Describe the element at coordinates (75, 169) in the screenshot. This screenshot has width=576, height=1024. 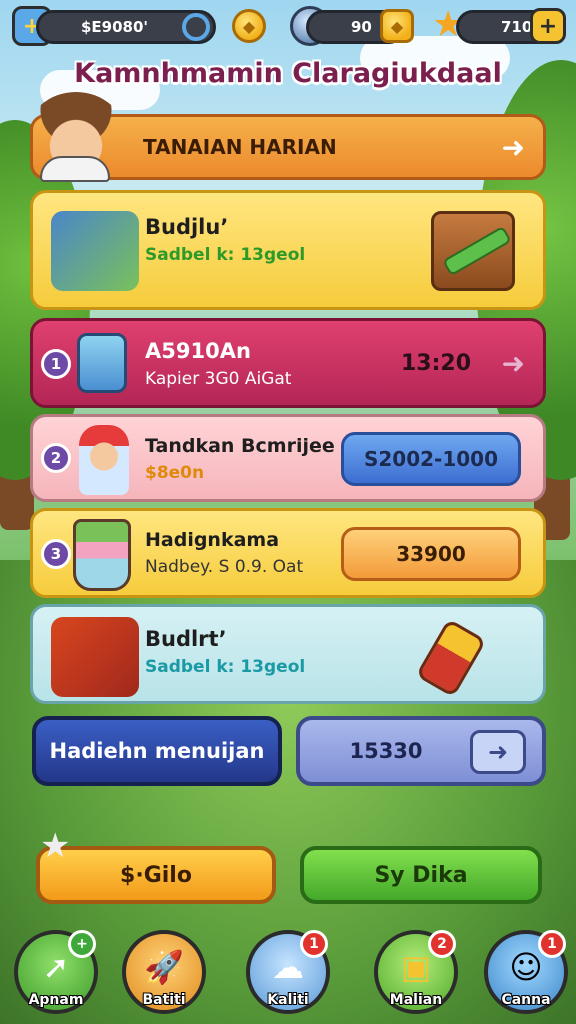
I see `avatar-shirt` at that location.